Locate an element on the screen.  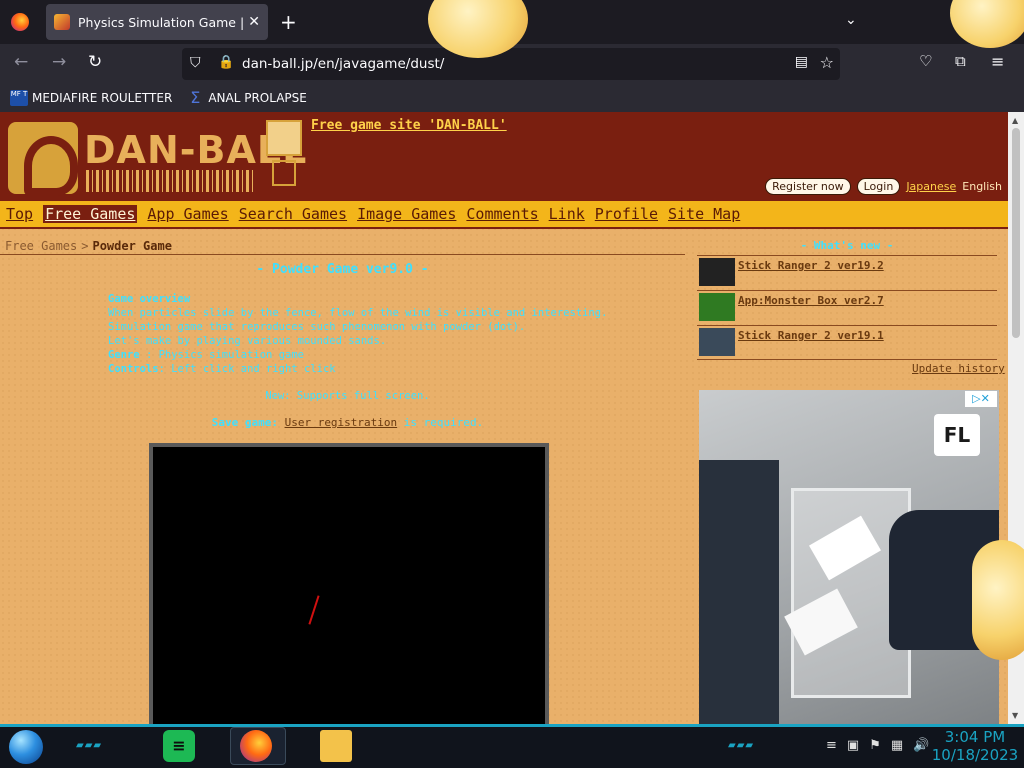
bookmarks-toolbar: MF T MEDIAFIRE ROULETTER Σ ANAL PROLAPSE is located at coordinates (512, 98).